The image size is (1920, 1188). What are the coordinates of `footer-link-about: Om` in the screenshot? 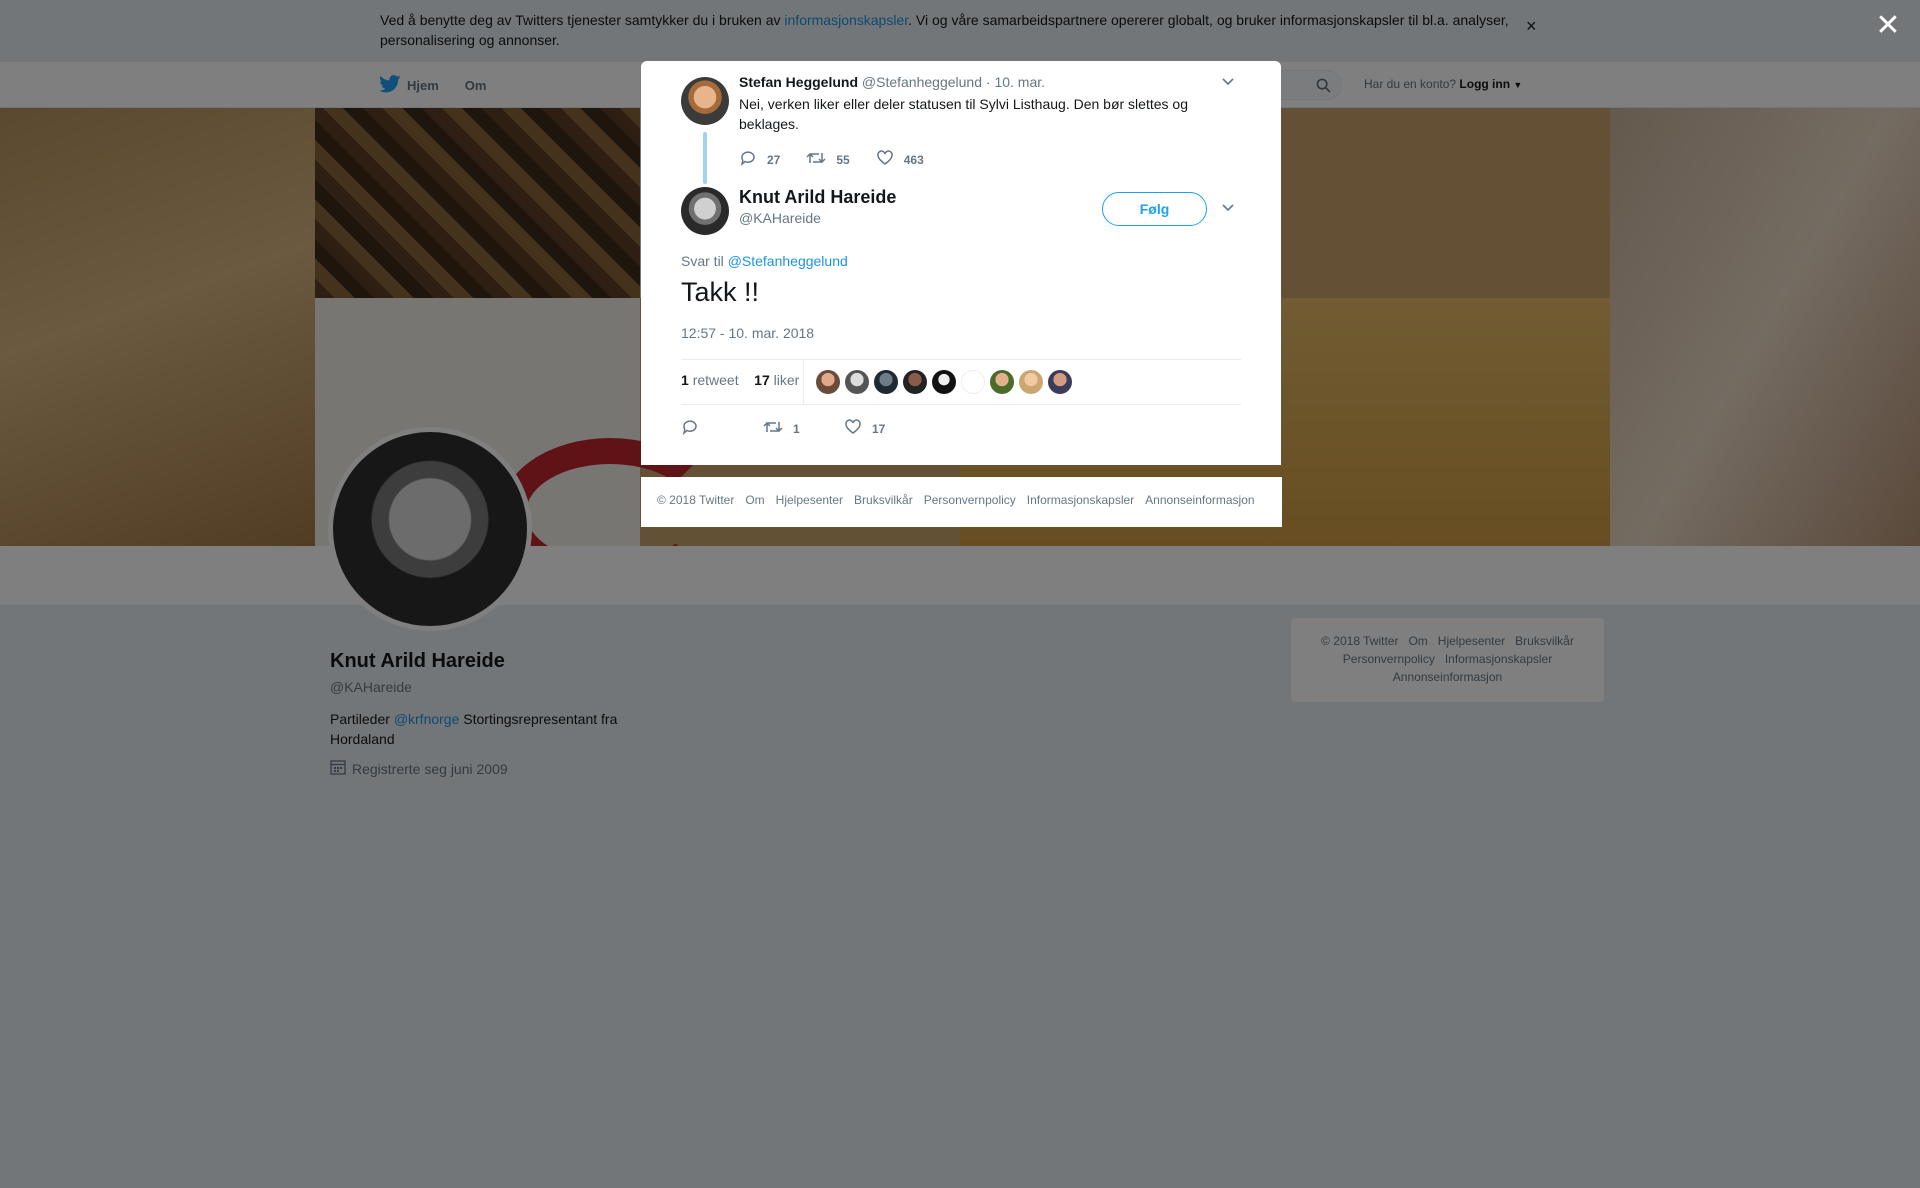 It's located at (754, 500).